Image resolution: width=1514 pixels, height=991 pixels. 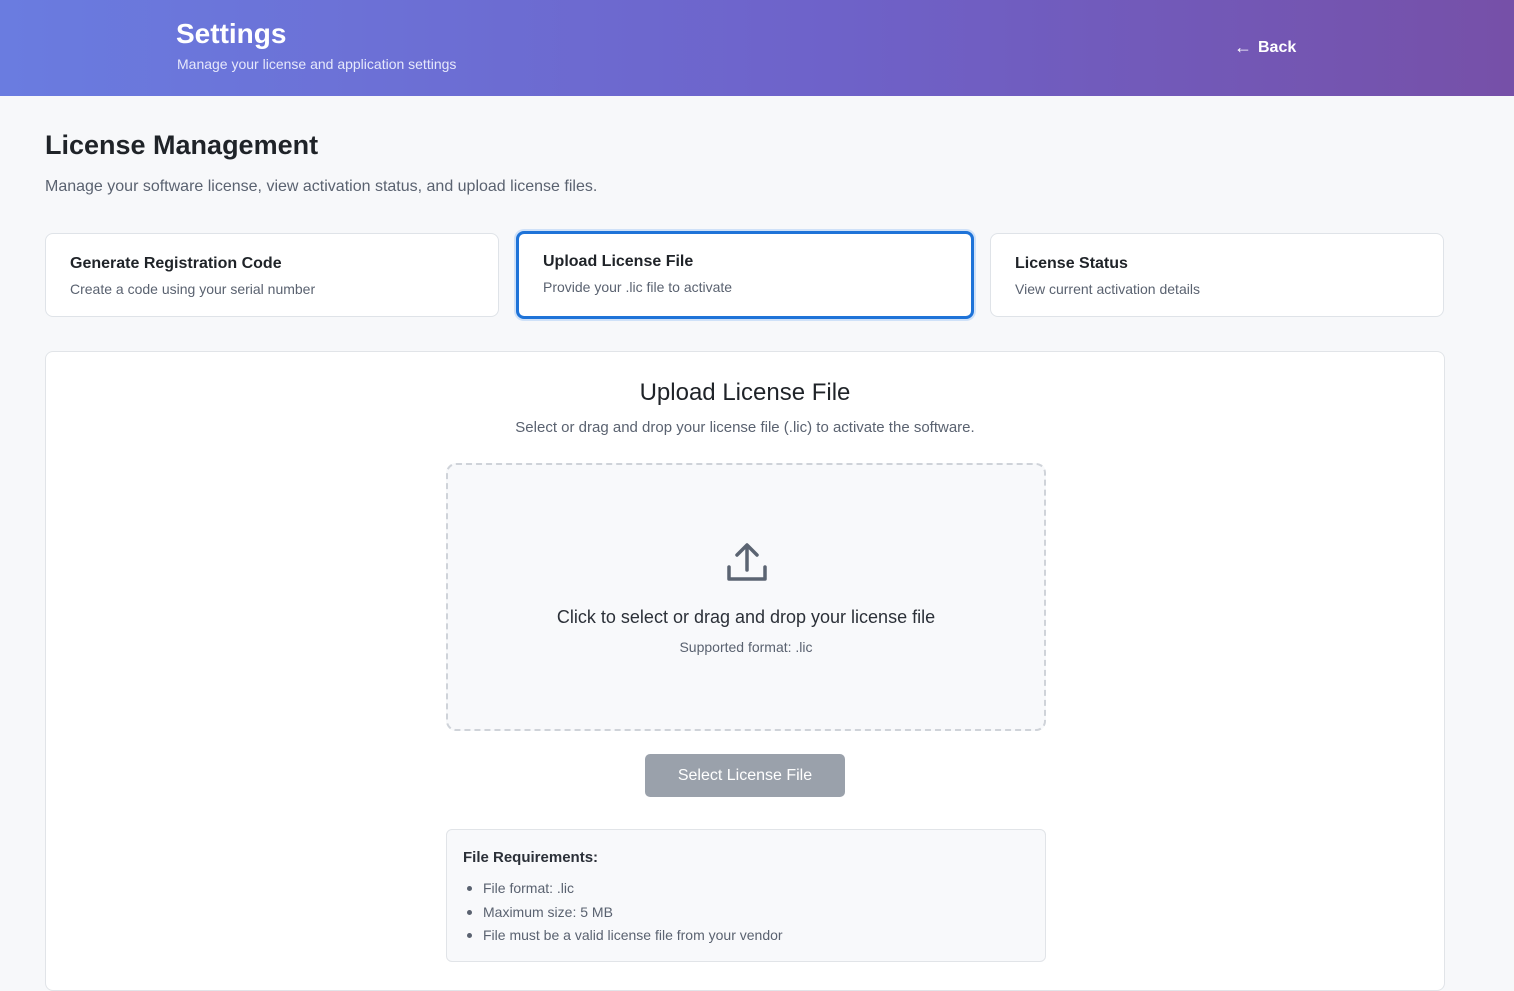 I want to click on list-item: Maximum size: 5 MB, so click(x=623, y=916).